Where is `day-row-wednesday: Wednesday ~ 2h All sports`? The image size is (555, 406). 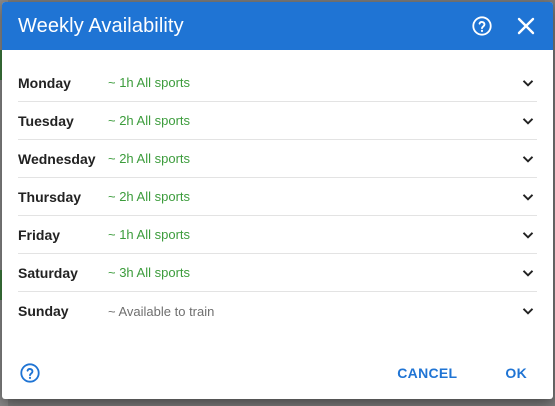 day-row-wednesday: Wednesday ~ 2h All sports is located at coordinates (277, 159).